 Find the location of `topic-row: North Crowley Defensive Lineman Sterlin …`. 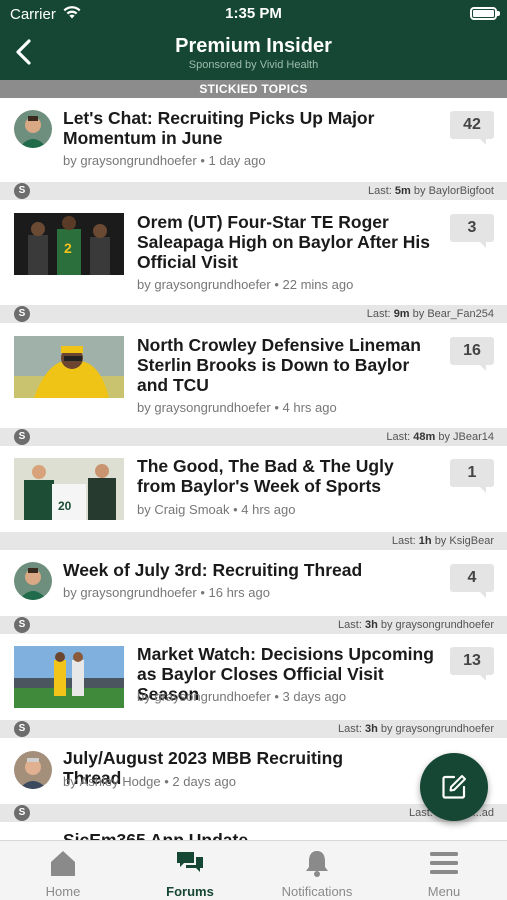

topic-row: North Crowley Defensive Lineman Sterlin … is located at coordinates (253, 375).